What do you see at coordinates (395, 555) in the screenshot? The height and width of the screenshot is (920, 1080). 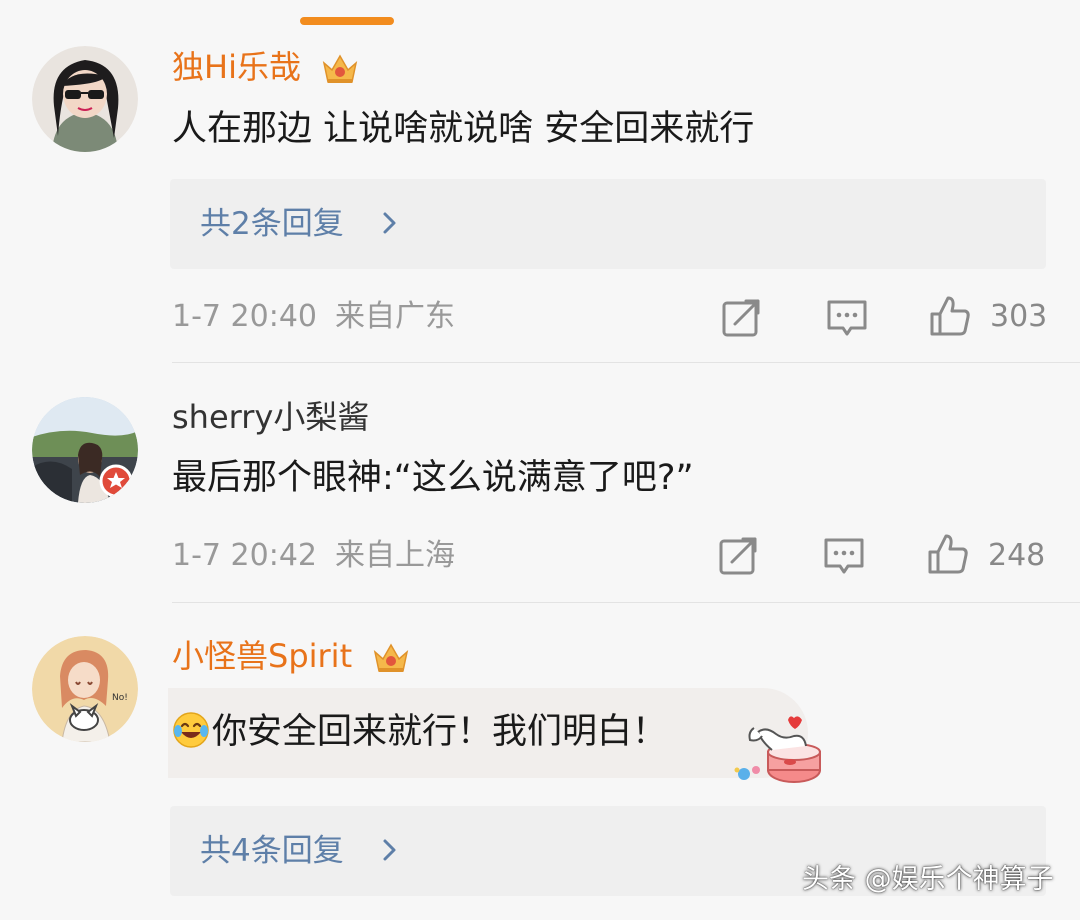 I see `location: 来自上海` at bounding box center [395, 555].